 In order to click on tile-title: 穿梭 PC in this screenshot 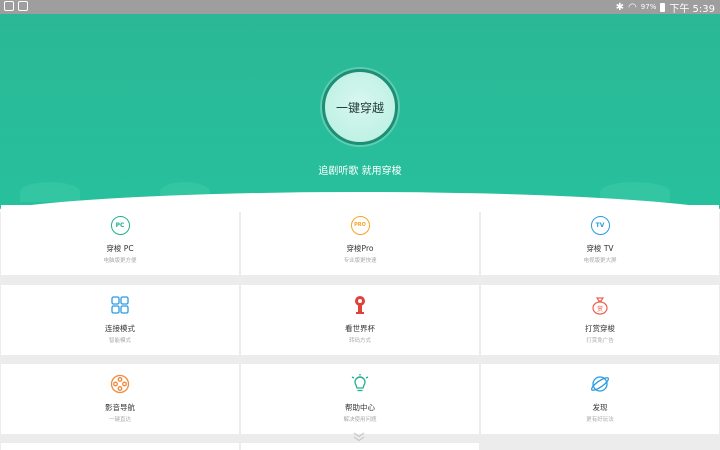, I will do `click(120, 248)`.